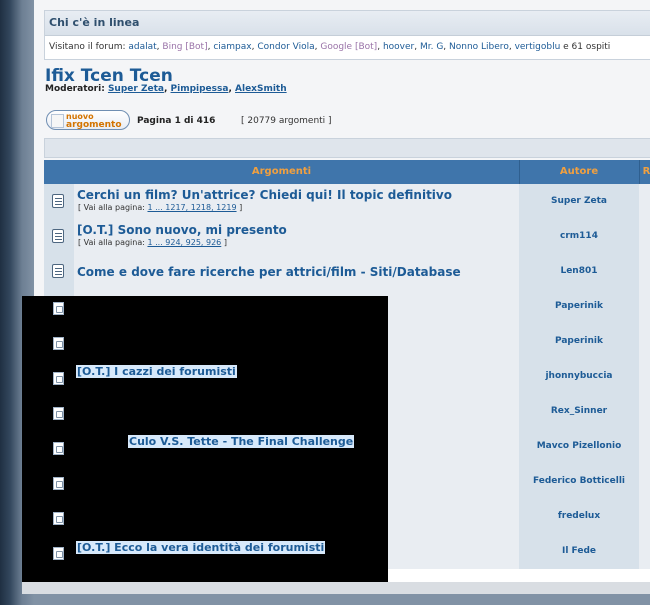 This screenshot has height=605, width=650. I want to click on moderators-label: Moderatori:, so click(75, 89).